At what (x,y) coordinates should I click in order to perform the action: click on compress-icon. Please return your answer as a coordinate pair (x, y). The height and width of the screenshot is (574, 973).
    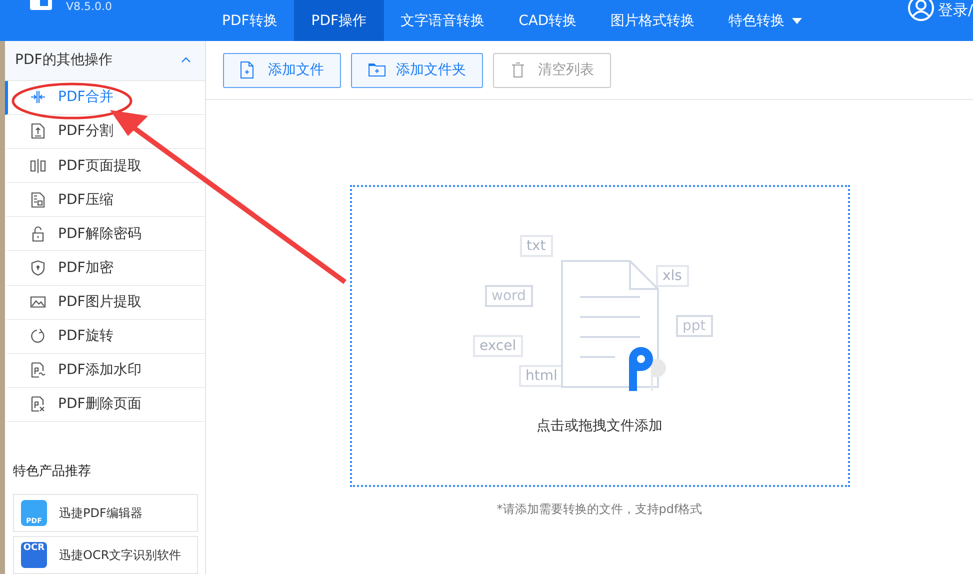
    Looking at the image, I should click on (38, 200).